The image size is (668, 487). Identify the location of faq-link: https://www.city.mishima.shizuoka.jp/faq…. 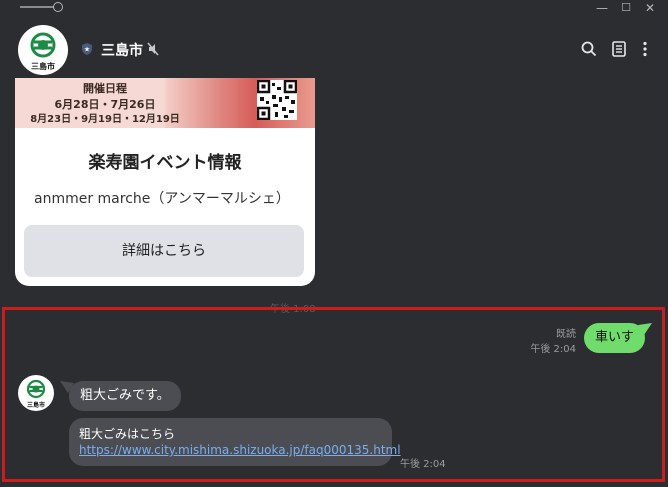
(240, 450).